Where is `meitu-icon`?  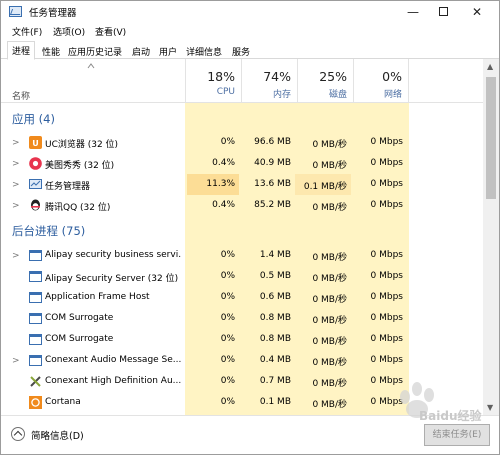
meitu-icon is located at coordinates (35, 163).